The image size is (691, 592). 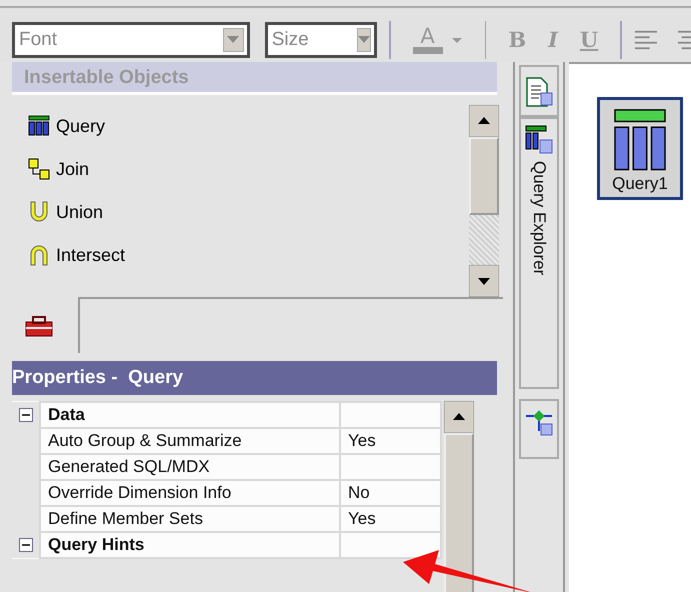 What do you see at coordinates (67, 126) in the screenshot?
I see `object-item: Query` at bounding box center [67, 126].